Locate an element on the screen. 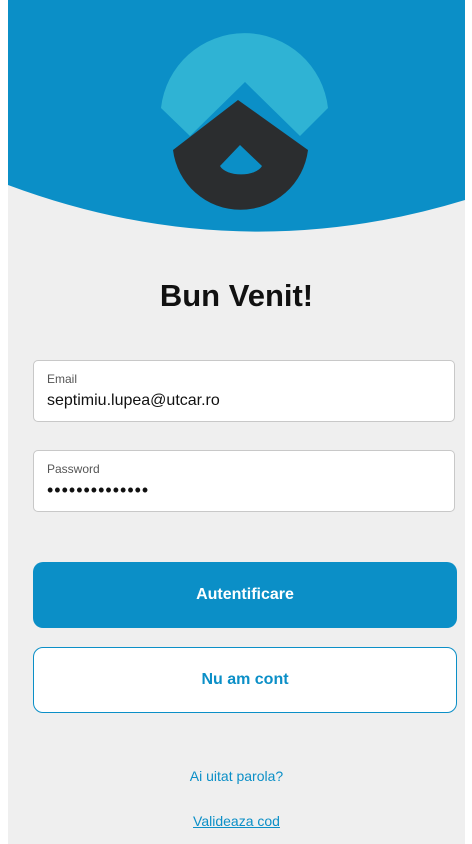  login-button: Autentificare is located at coordinates (245, 595).